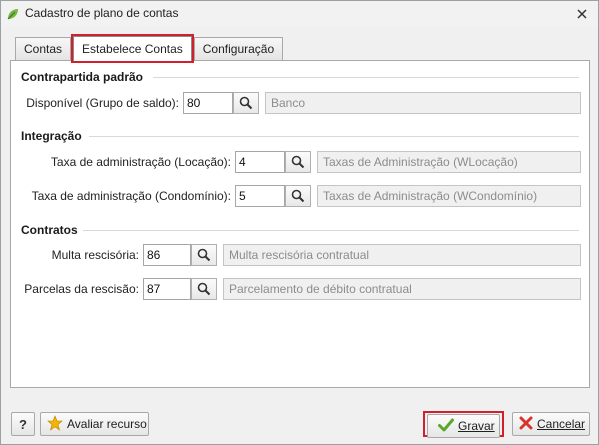  Describe the element at coordinates (449, 162) in the screenshot. I see `taxa-locacao-description: Taxas de Administração (WLocação)` at that location.